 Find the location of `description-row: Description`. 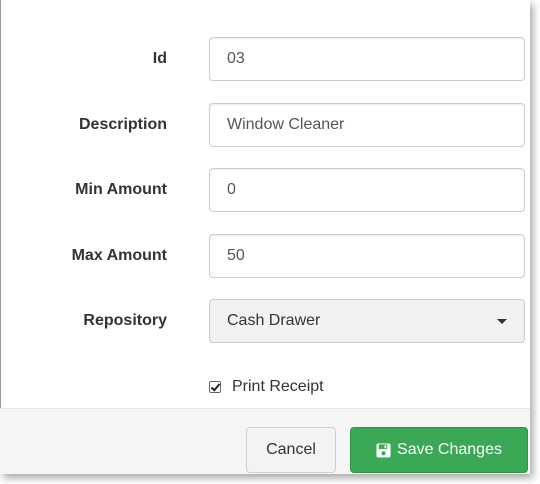

description-row: Description is located at coordinates (265, 125).